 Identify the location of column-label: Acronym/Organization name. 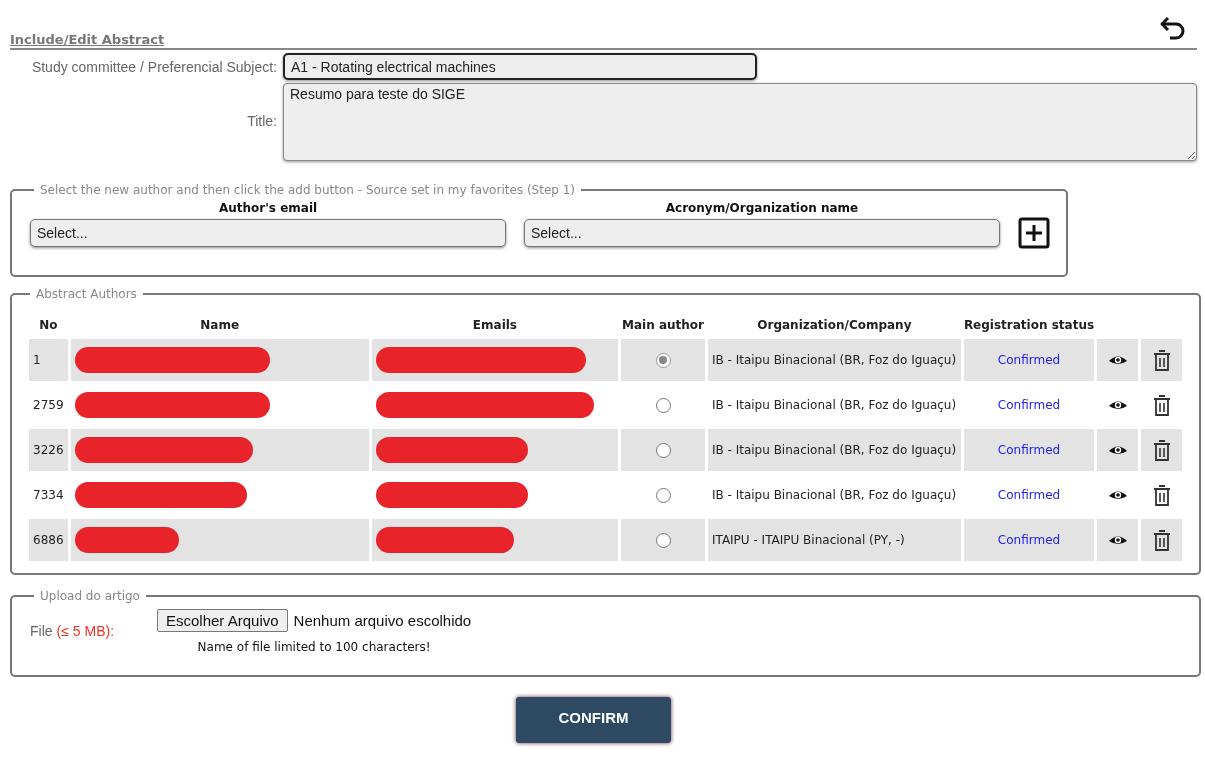
(762, 208).